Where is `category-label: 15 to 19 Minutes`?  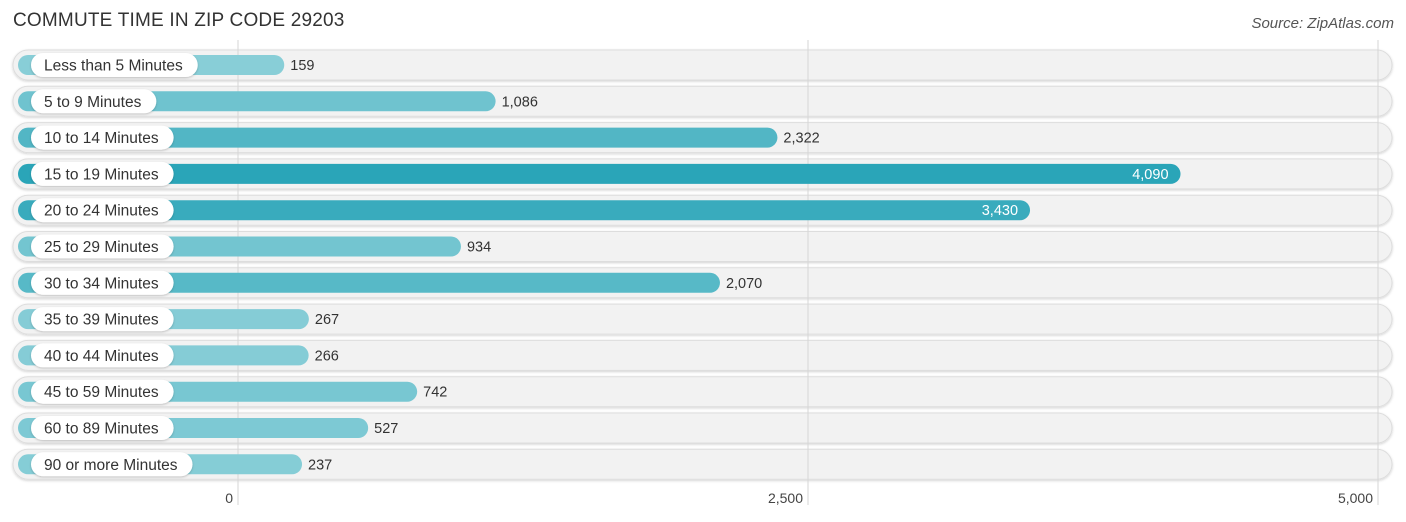 category-label: 15 to 19 Minutes is located at coordinates (101, 174).